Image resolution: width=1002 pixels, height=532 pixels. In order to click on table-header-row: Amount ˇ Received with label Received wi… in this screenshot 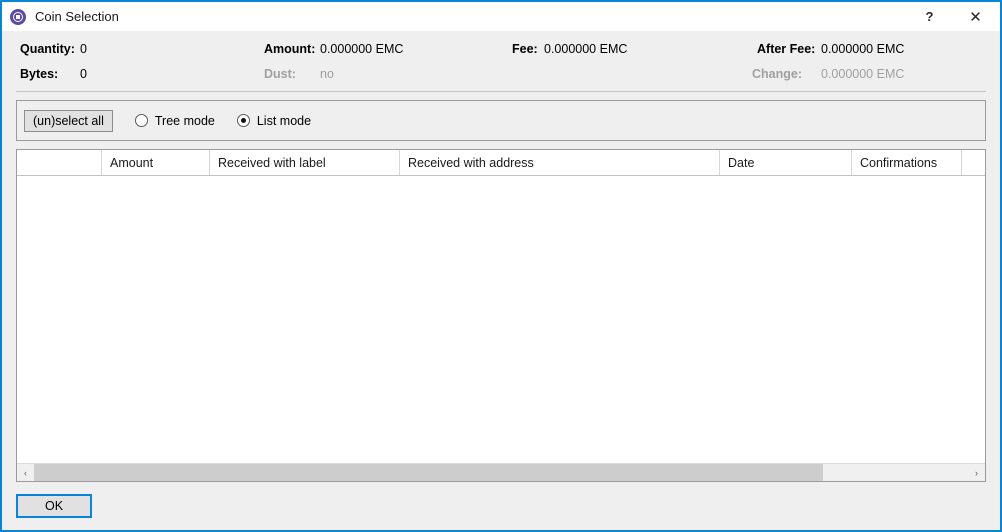, I will do `click(501, 163)`.